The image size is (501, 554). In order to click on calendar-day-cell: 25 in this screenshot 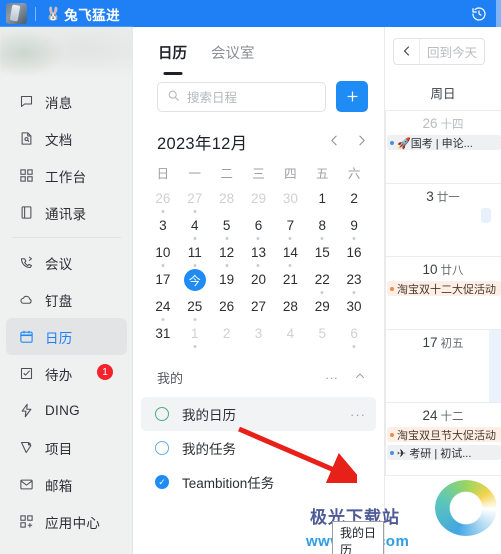, I will do `click(195, 310)`.